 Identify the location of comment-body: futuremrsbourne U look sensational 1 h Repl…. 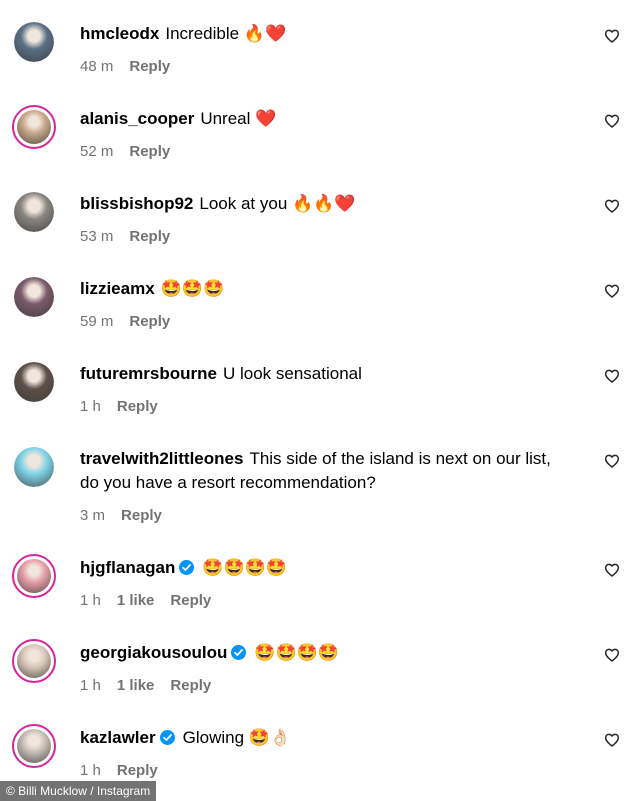
(327, 388).